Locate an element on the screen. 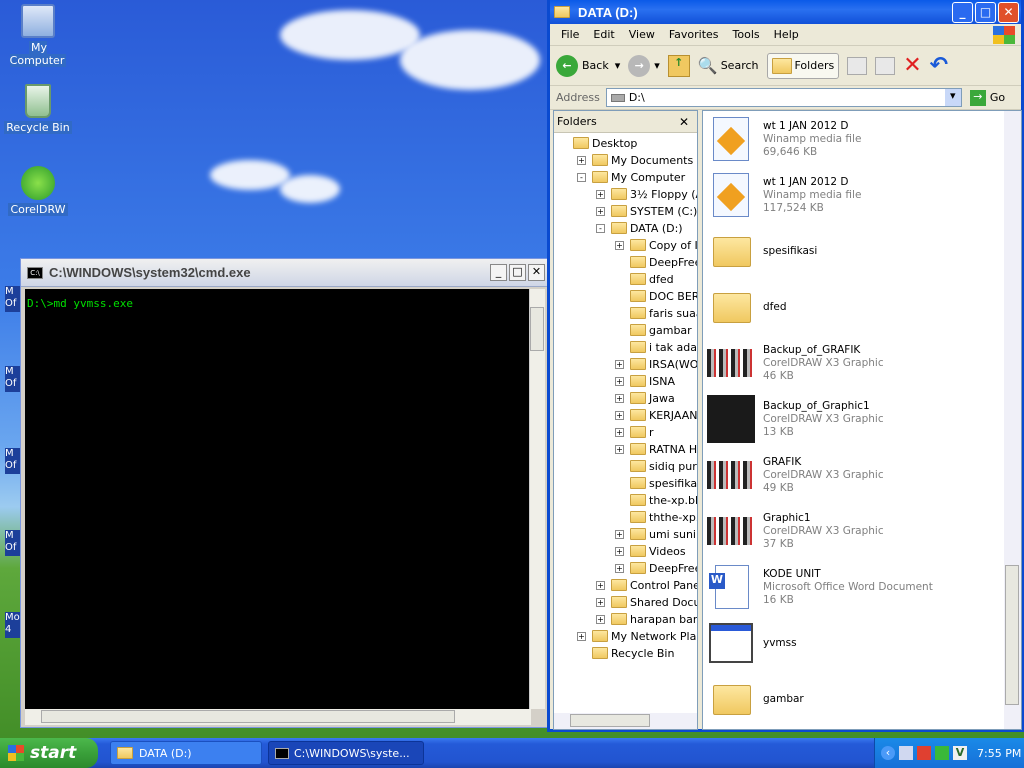  menu-favorites: Favorites is located at coordinates (694, 34).